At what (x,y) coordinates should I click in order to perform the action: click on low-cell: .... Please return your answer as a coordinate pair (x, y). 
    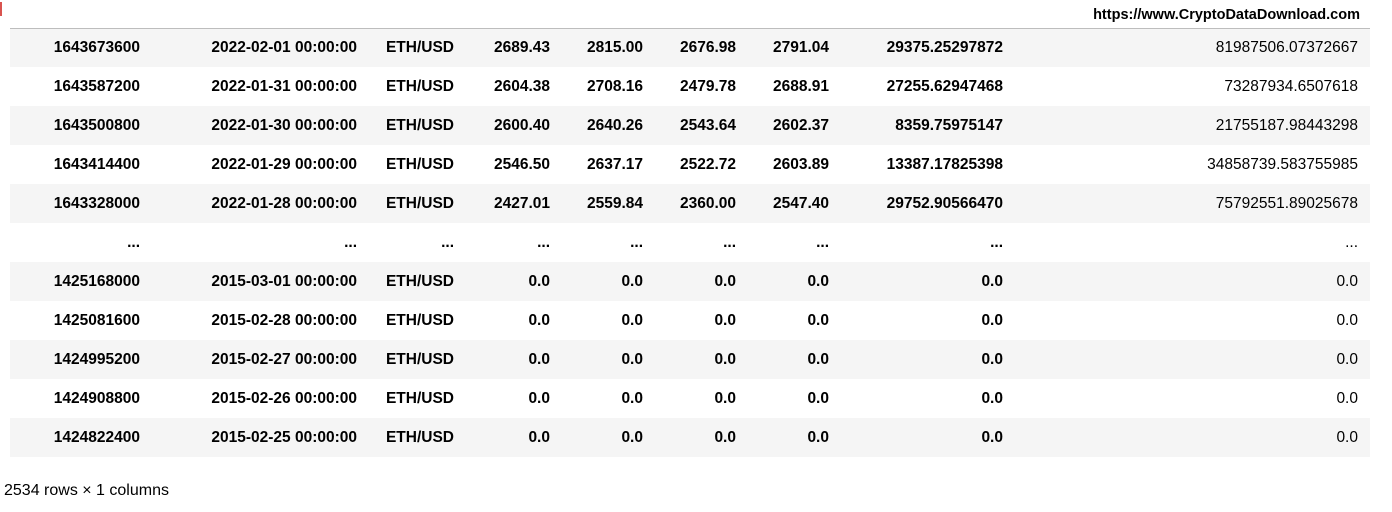
    Looking at the image, I should click on (729, 242).